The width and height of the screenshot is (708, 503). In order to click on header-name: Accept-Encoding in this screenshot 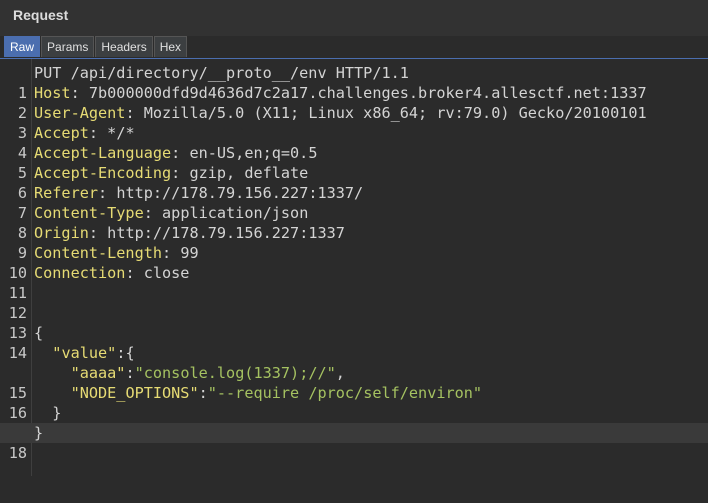, I will do `click(103, 173)`.